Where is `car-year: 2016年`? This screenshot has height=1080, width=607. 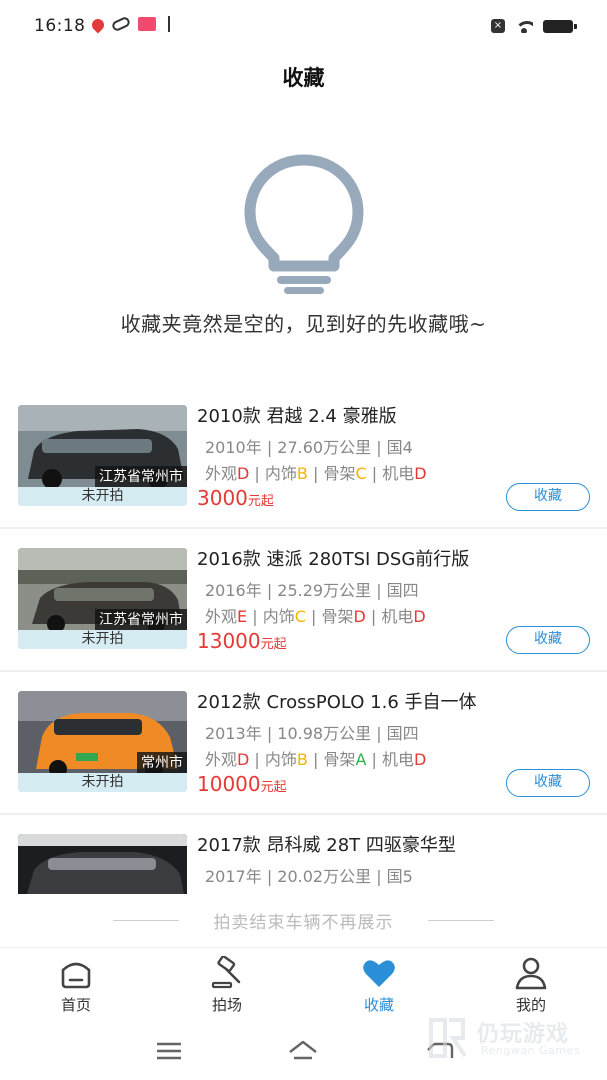
car-year: 2016年 is located at coordinates (233, 590).